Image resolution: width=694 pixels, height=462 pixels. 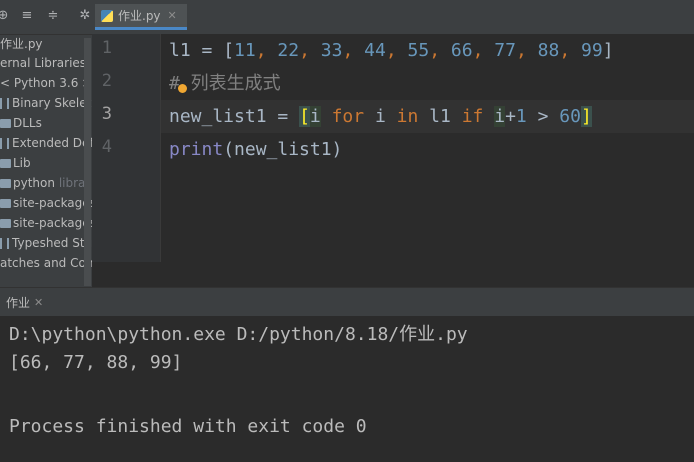 I want to click on tree-item-label: Typeshed Stu, so click(x=52, y=243).